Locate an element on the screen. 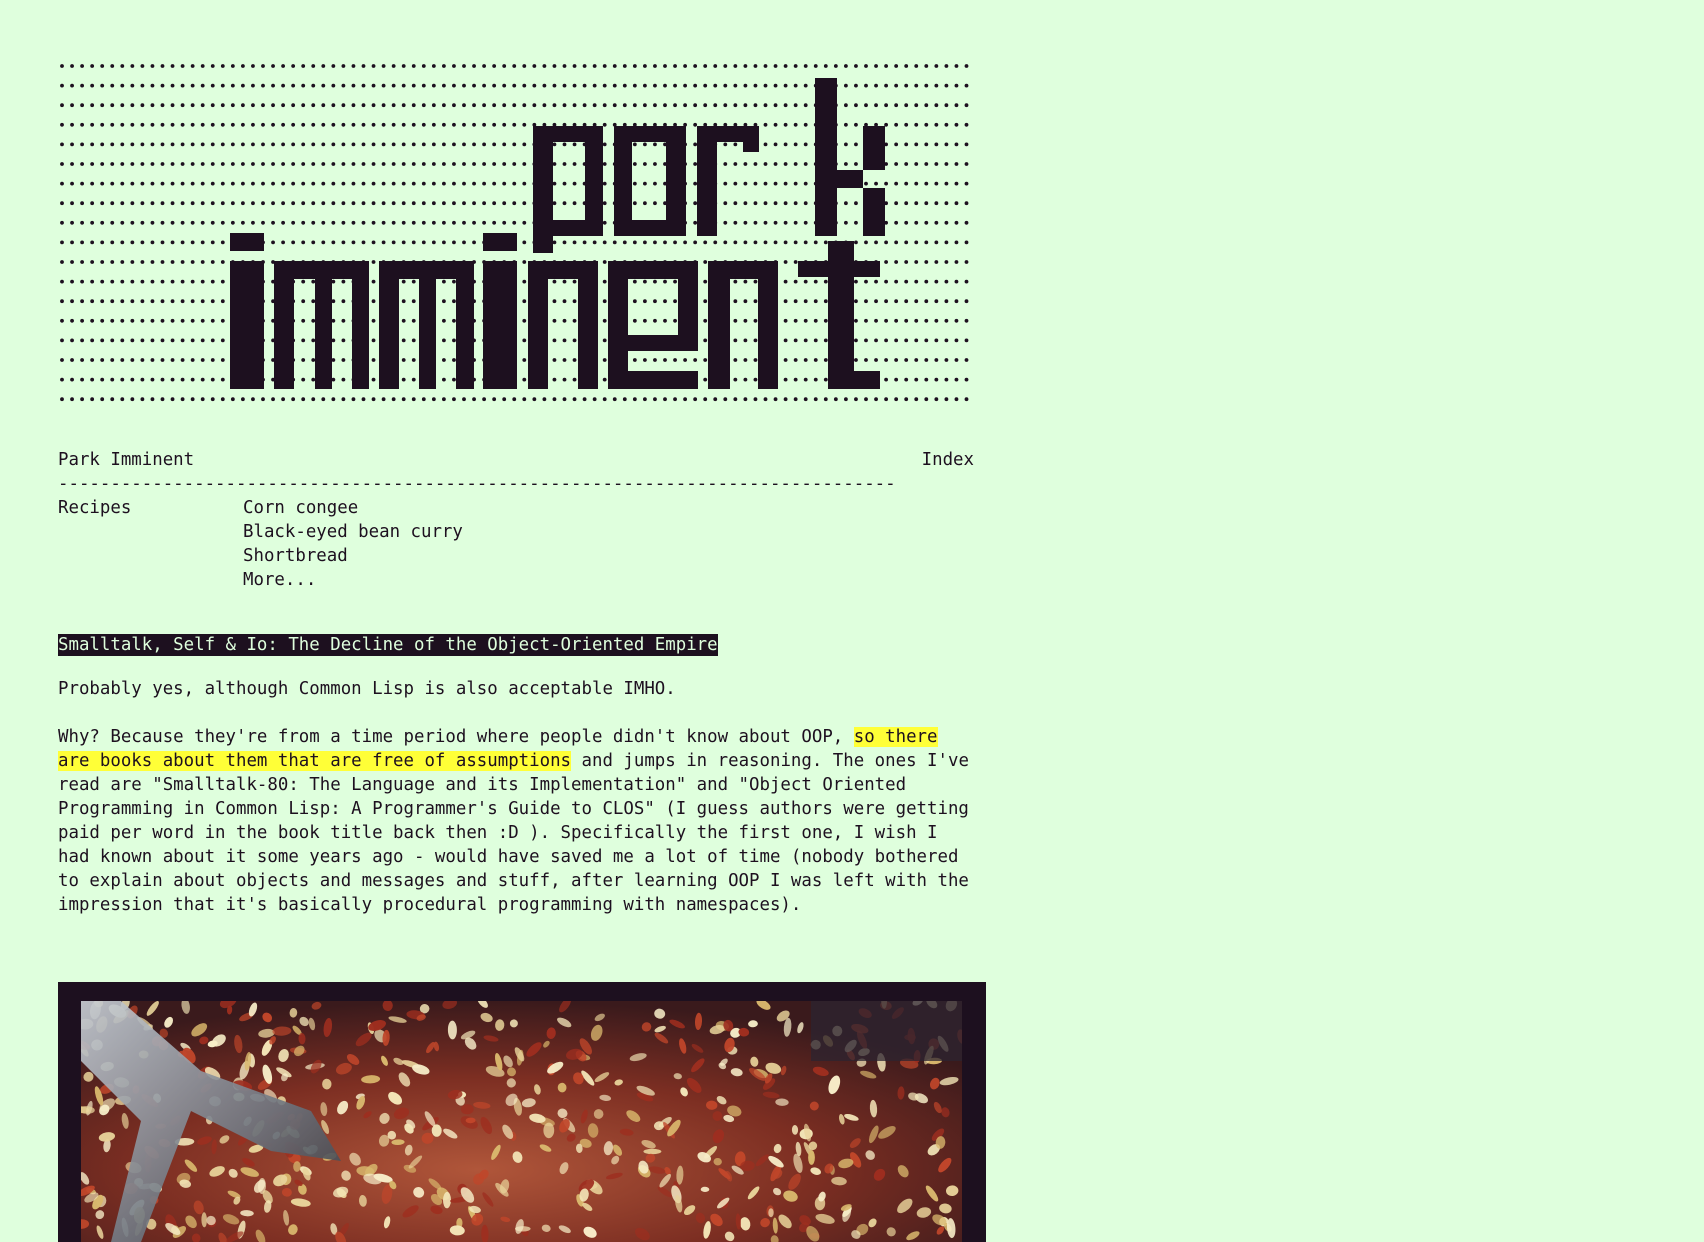 The height and width of the screenshot is (1242, 1704). site-name: Park Imminent is located at coordinates (126, 460).